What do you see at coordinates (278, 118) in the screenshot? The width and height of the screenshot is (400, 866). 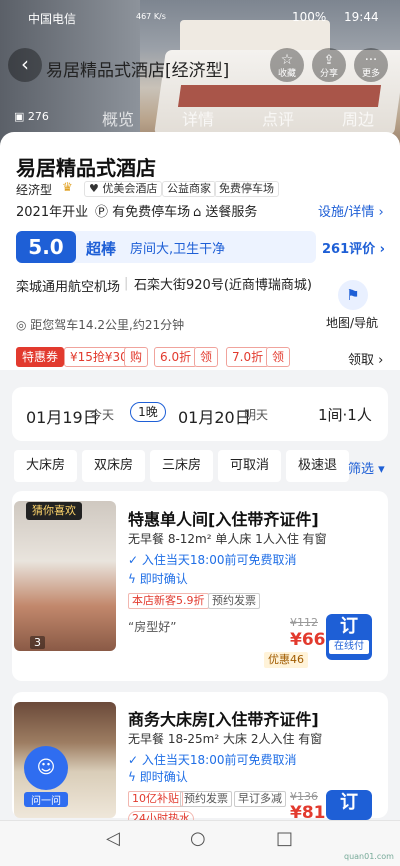 I see `tab-reviews: 点评` at bounding box center [278, 118].